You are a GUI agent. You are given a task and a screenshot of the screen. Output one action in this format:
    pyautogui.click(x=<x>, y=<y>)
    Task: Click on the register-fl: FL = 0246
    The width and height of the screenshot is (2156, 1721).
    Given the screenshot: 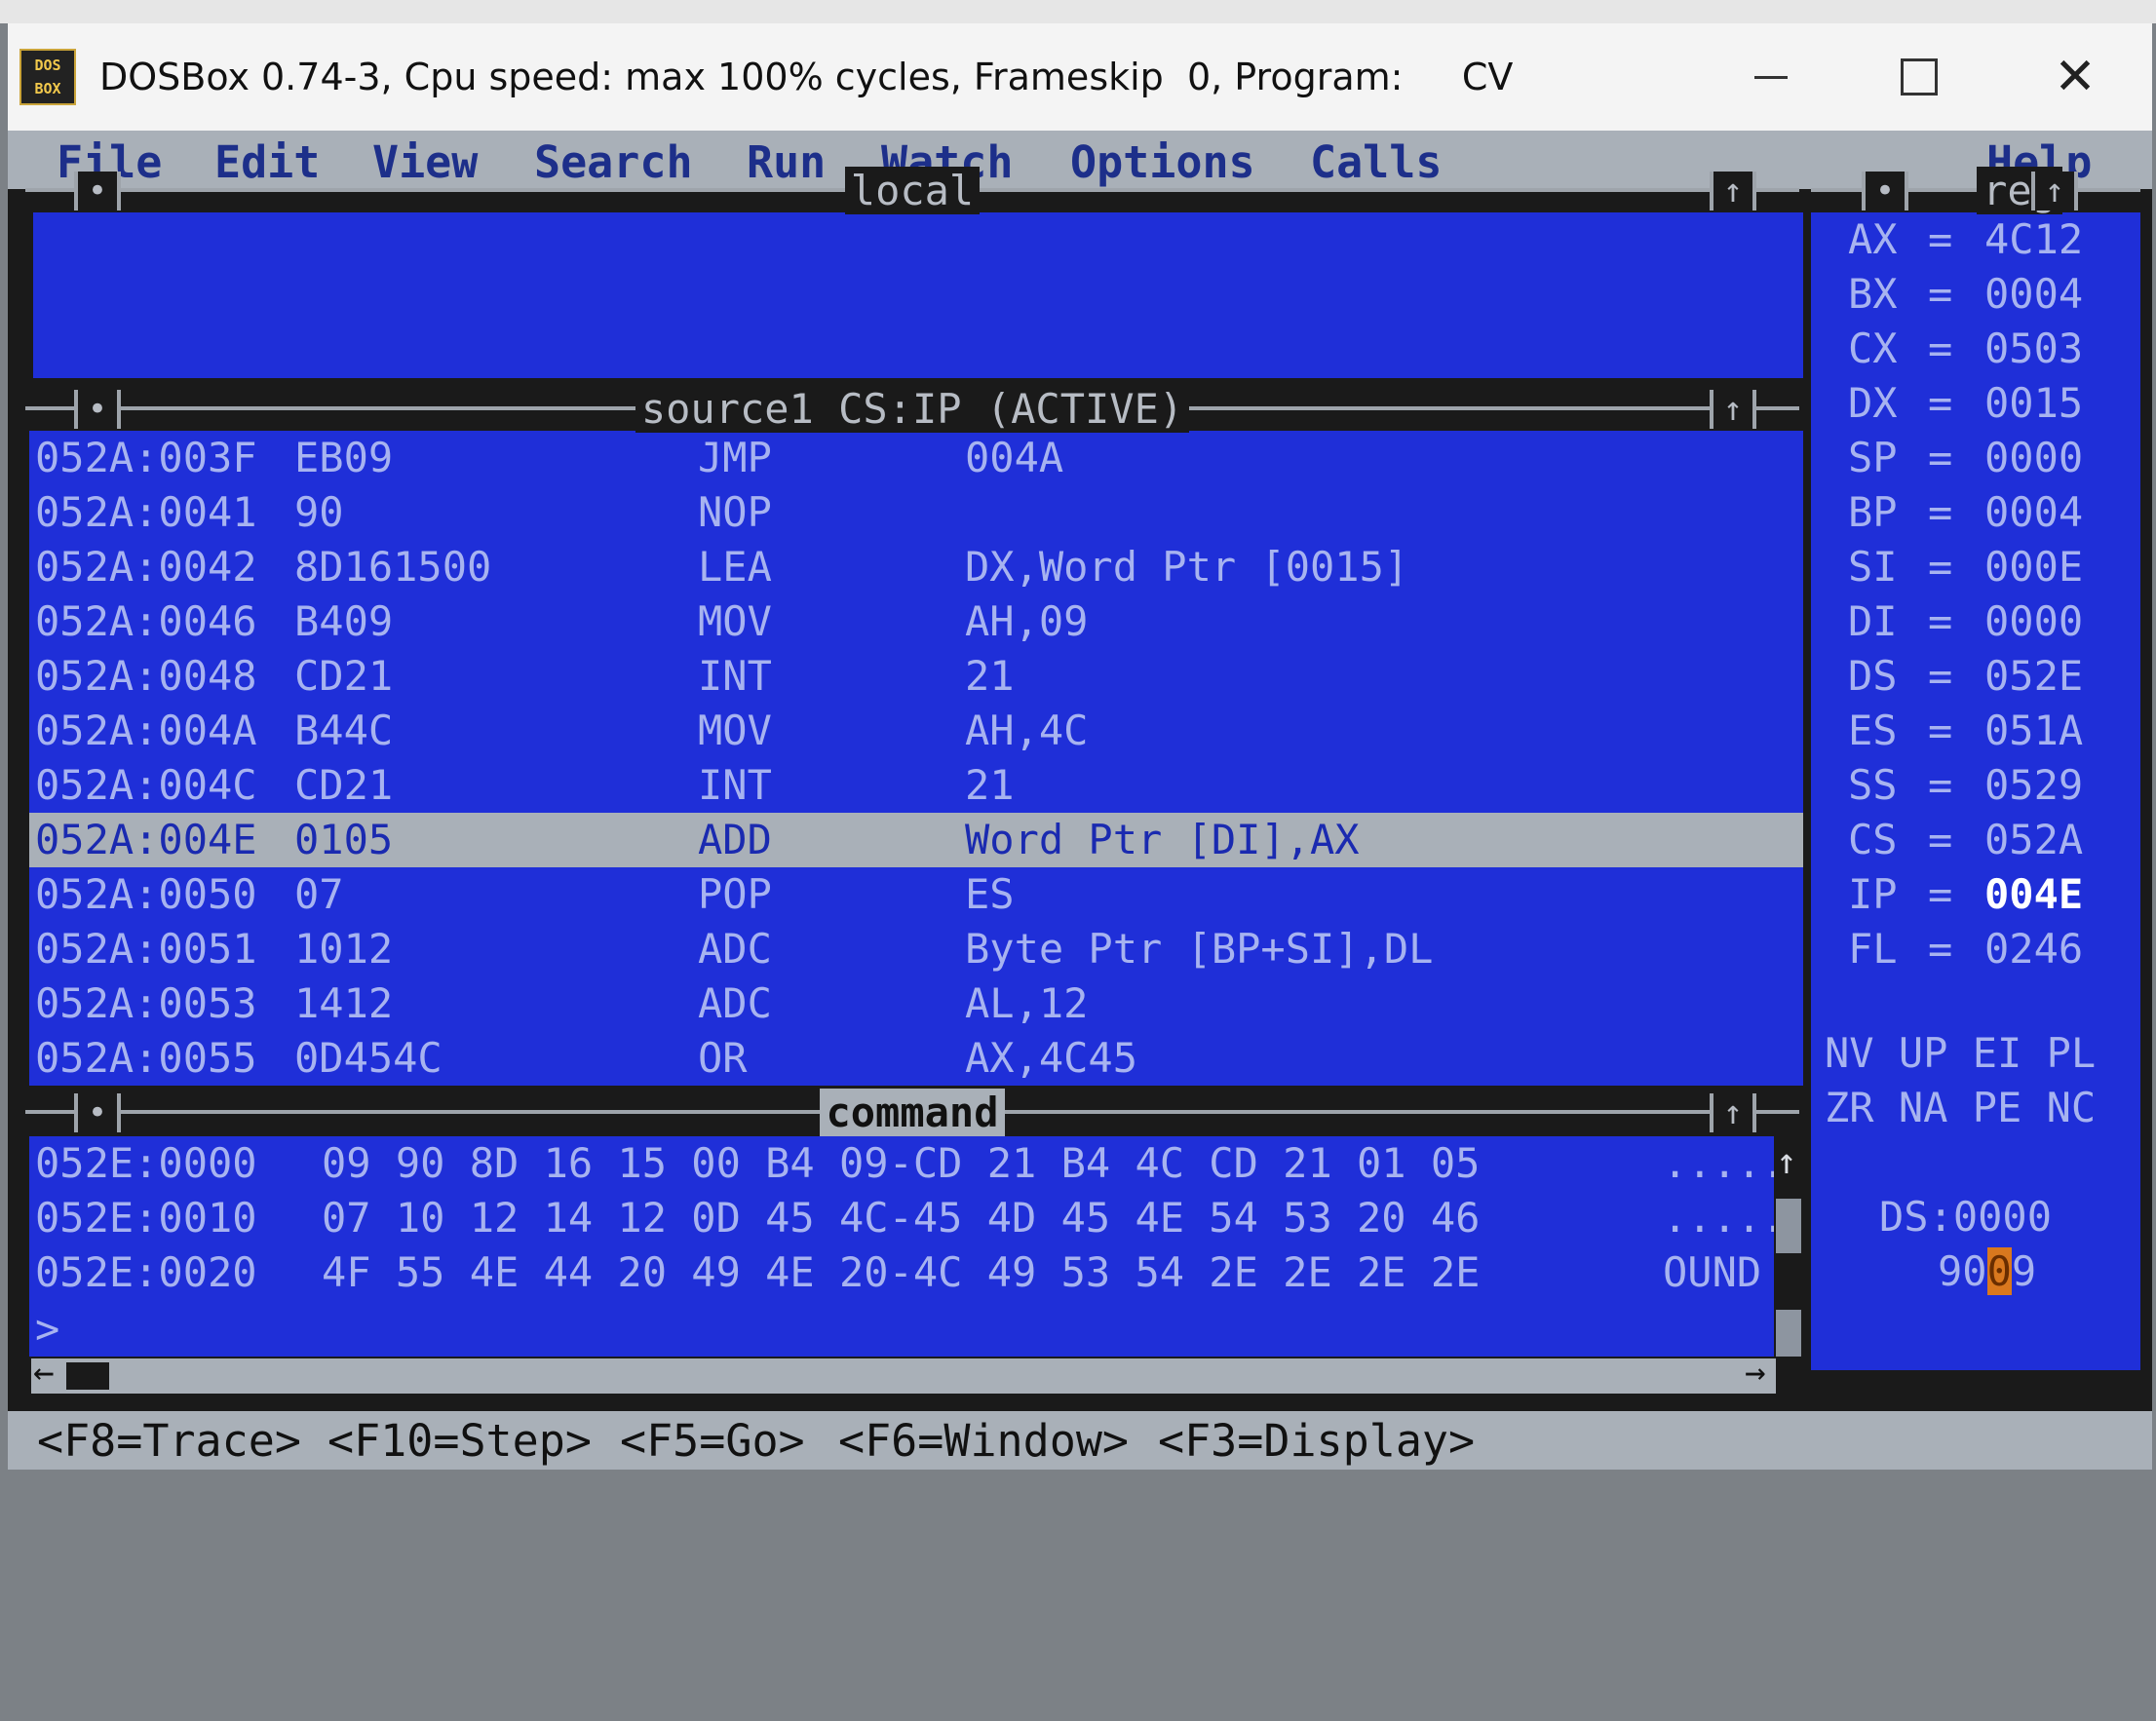 What is the action you would take?
    pyautogui.click(x=1975, y=949)
    